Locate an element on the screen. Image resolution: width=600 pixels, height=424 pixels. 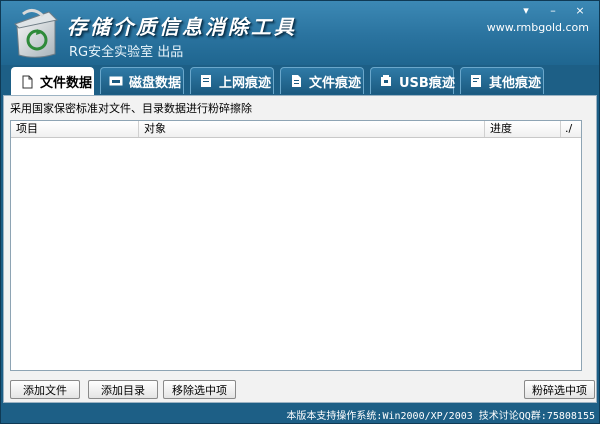
tab-label: 磁盘数据 is located at coordinates (155, 83).